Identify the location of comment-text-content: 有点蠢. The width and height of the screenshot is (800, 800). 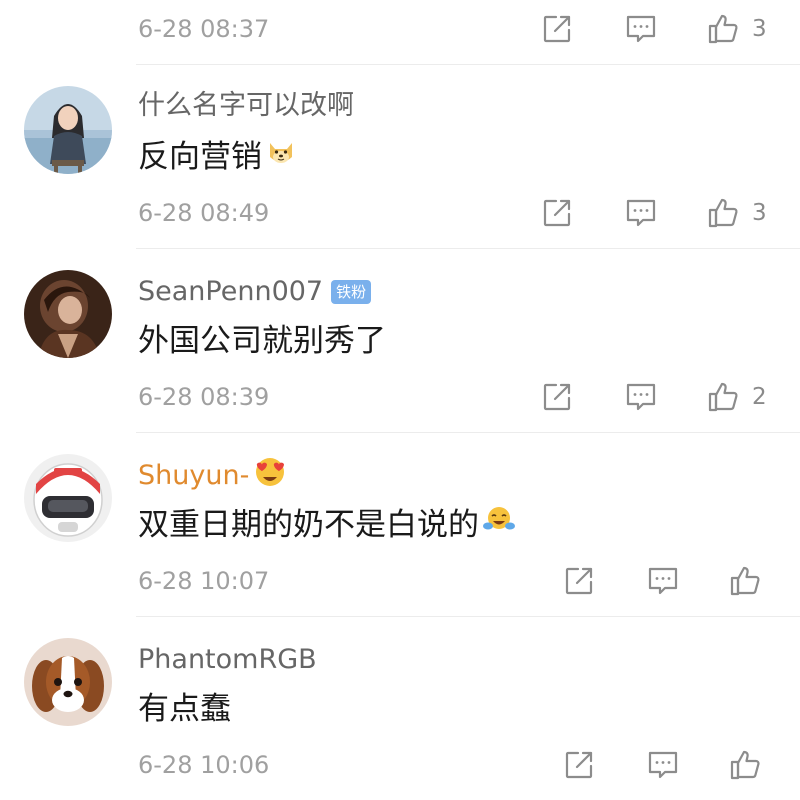
(184, 709).